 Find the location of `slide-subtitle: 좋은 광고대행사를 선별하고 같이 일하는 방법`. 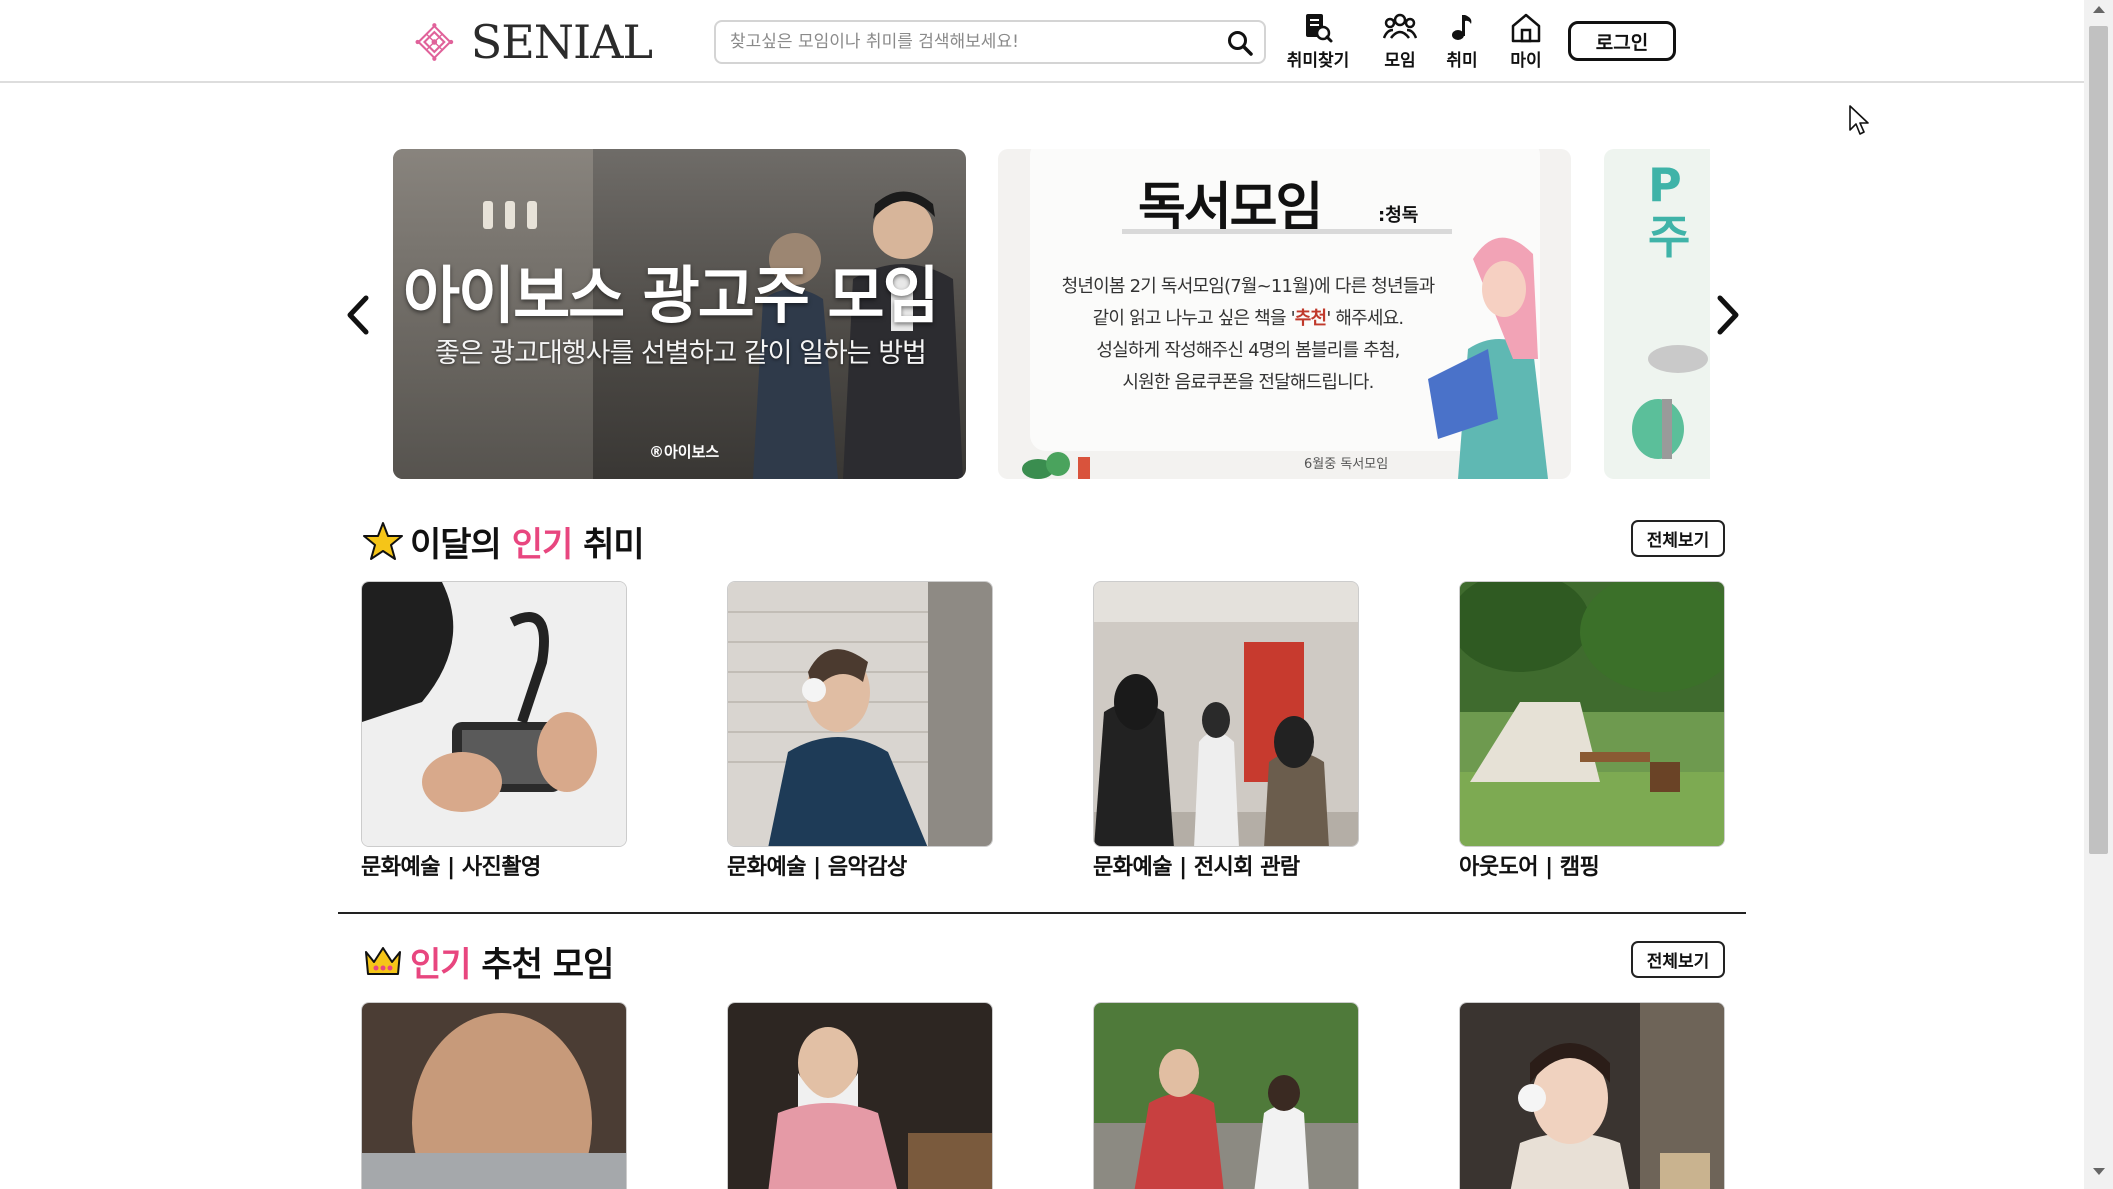

slide-subtitle: 좋은 광고대행사를 선별하고 같이 일하는 방법 is located at coordinates (681, 353).